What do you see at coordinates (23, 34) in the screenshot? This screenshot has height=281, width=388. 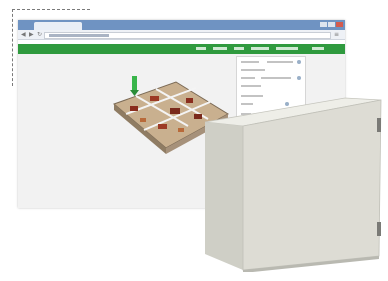 I see `back-arrow-icon: ◀` at bounding box center [23, 34].